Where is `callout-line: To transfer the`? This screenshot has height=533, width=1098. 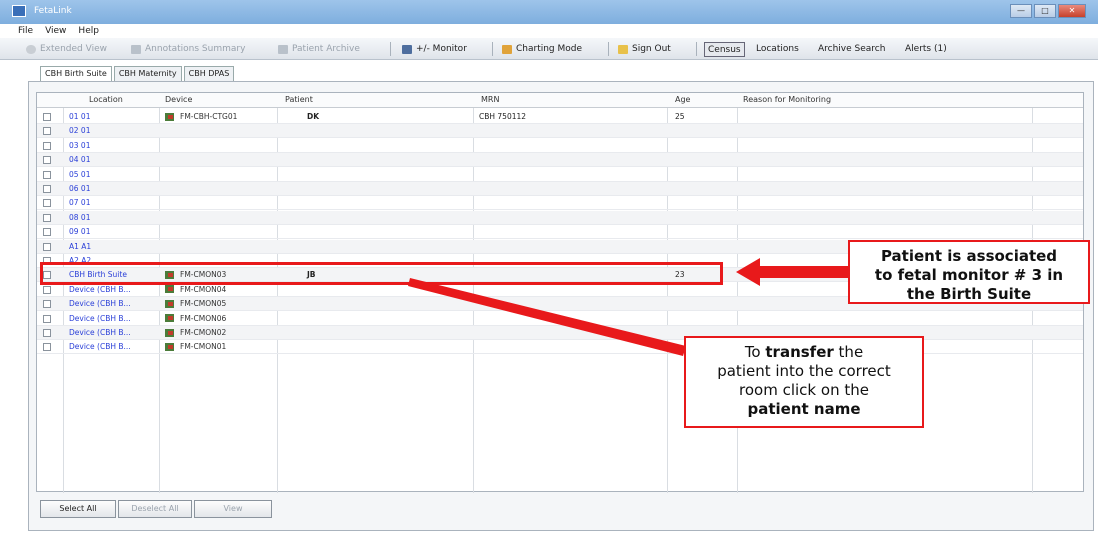 callout-line: To transfer the is located at coordinates (804, 352).